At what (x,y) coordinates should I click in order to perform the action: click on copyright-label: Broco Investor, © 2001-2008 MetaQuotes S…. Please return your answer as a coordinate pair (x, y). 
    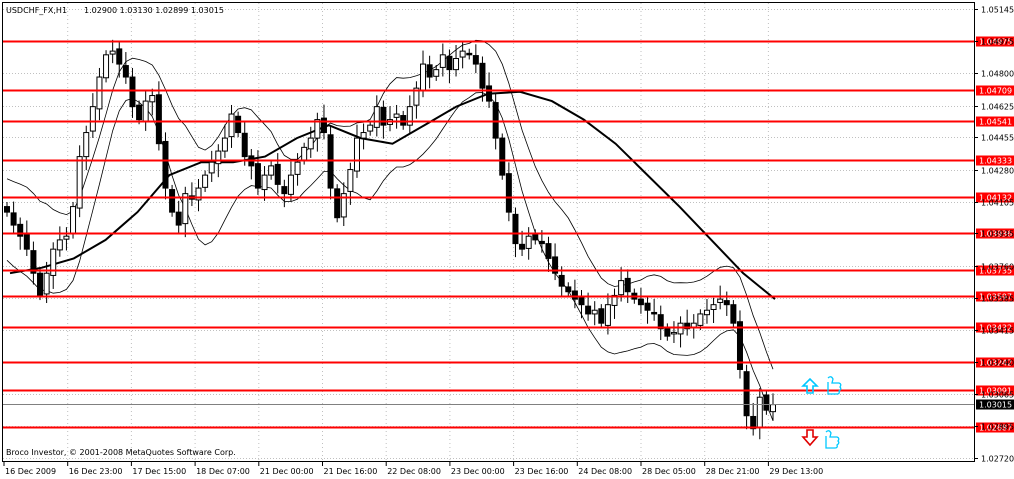
    Looking at the image, I should click on (121, 452).